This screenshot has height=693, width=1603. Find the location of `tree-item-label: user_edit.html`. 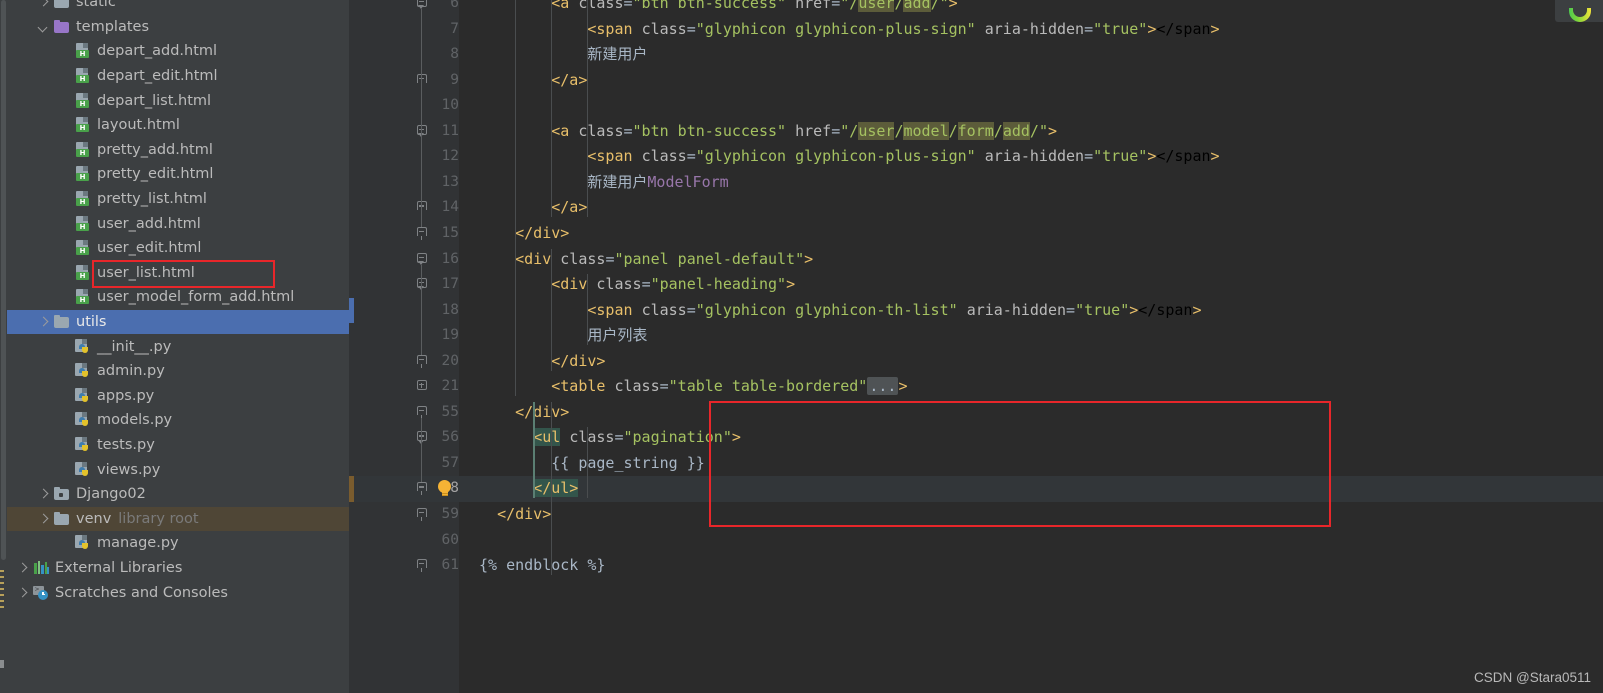

tree-item-label: user_edit.html is located at coordinates (149, 248).